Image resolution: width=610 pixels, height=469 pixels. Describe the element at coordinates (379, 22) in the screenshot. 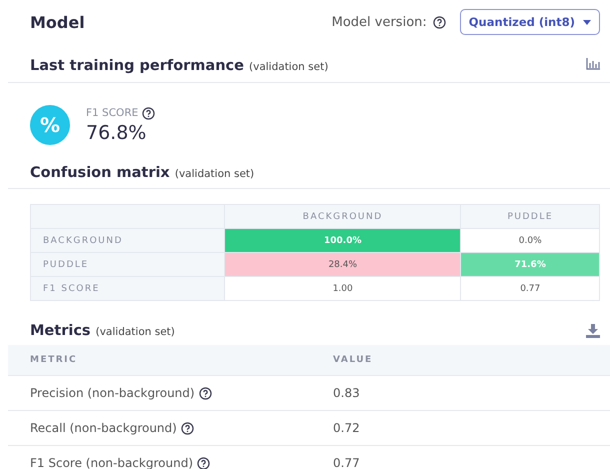

I see `version-label: Model version:` at that location.